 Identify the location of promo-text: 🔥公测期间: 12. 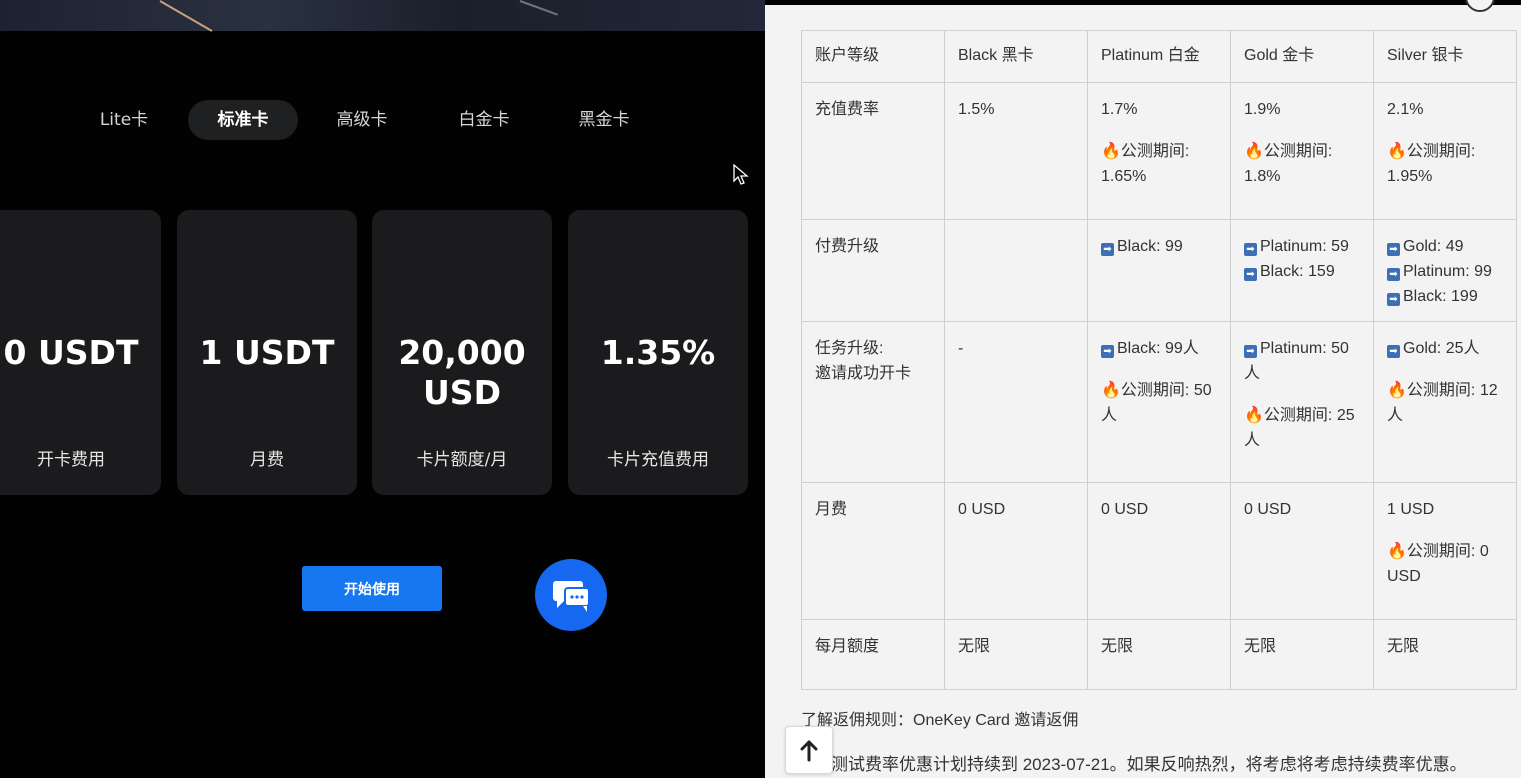
(1442, 390).